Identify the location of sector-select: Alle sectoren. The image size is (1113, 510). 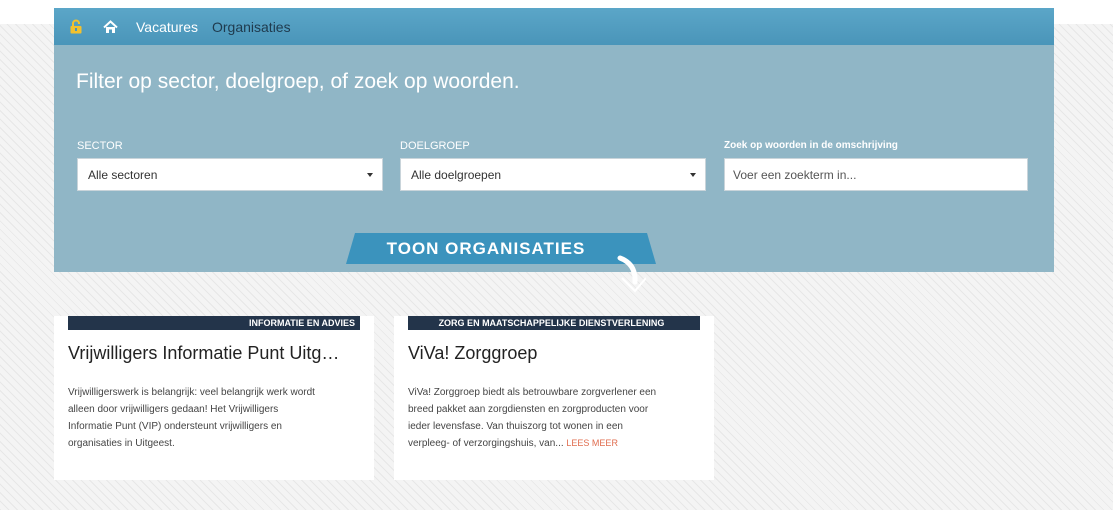
(230, 174).